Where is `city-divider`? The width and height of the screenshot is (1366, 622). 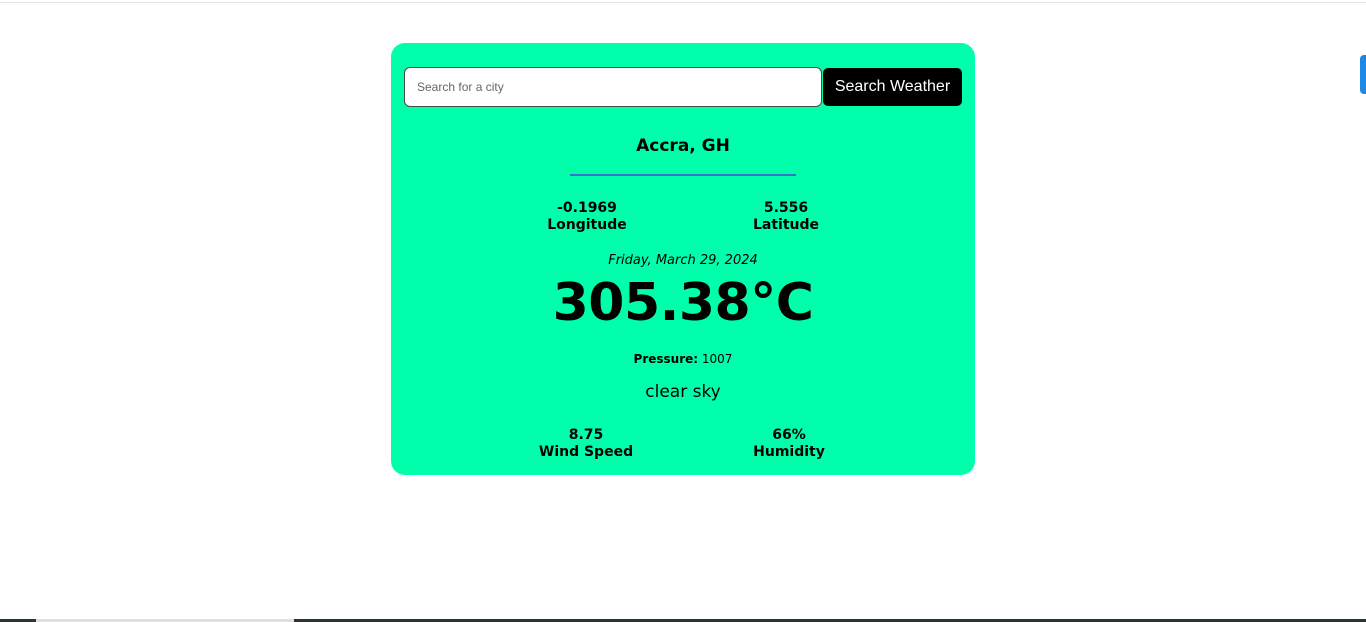
city-divider is located at coordinates (683, 175).